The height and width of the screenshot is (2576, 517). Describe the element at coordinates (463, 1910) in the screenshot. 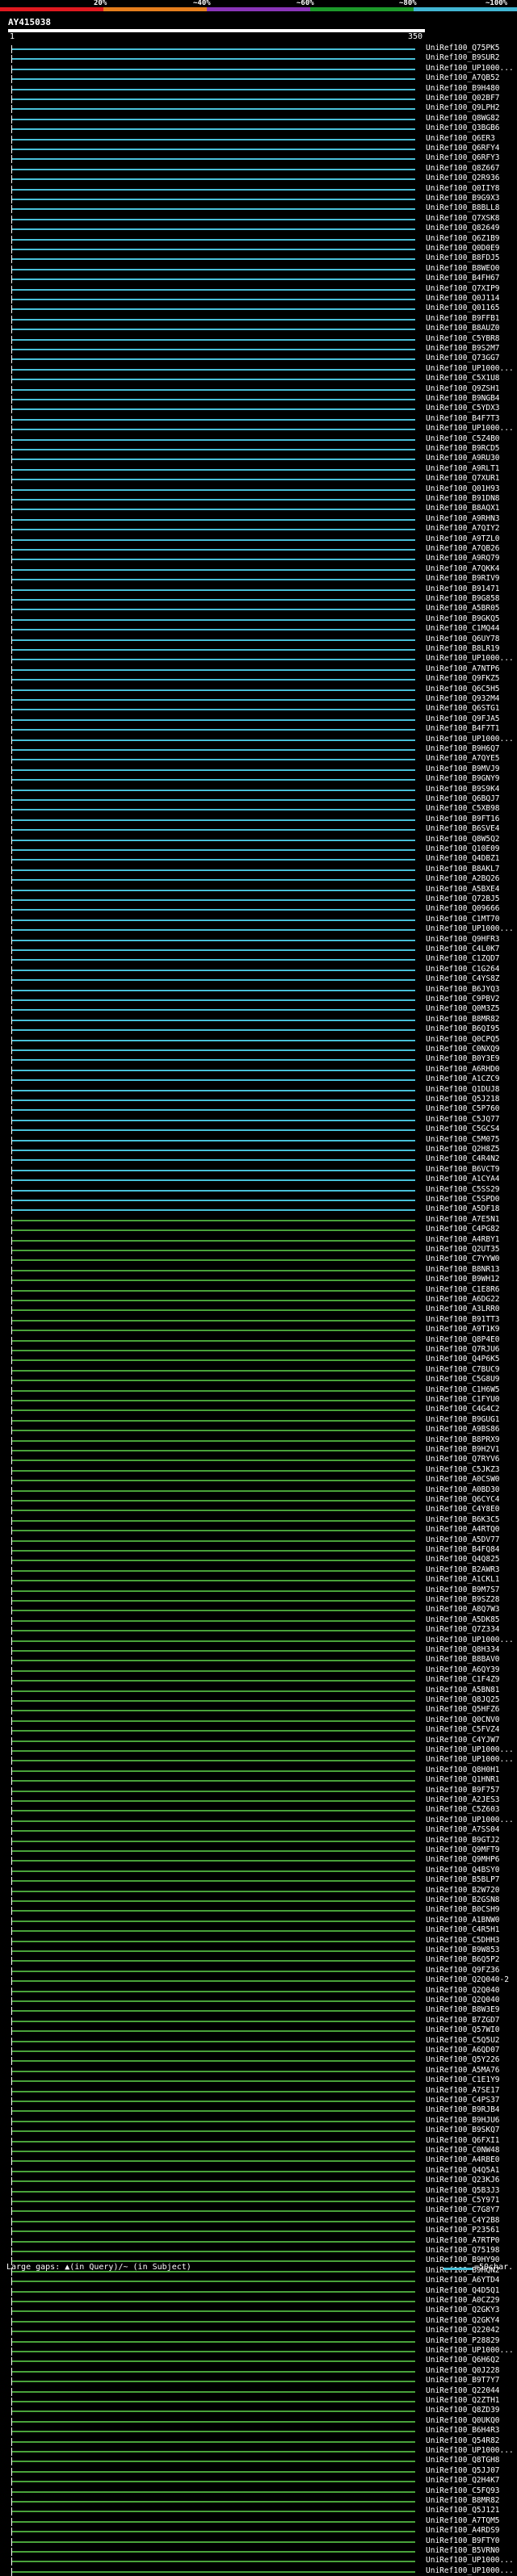

I see `hit-label: UniRef100_B0CSH9` at that location.